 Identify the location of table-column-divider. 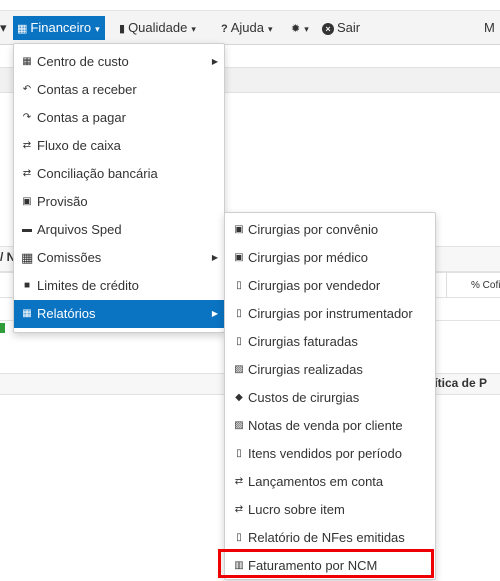
(446, 285).